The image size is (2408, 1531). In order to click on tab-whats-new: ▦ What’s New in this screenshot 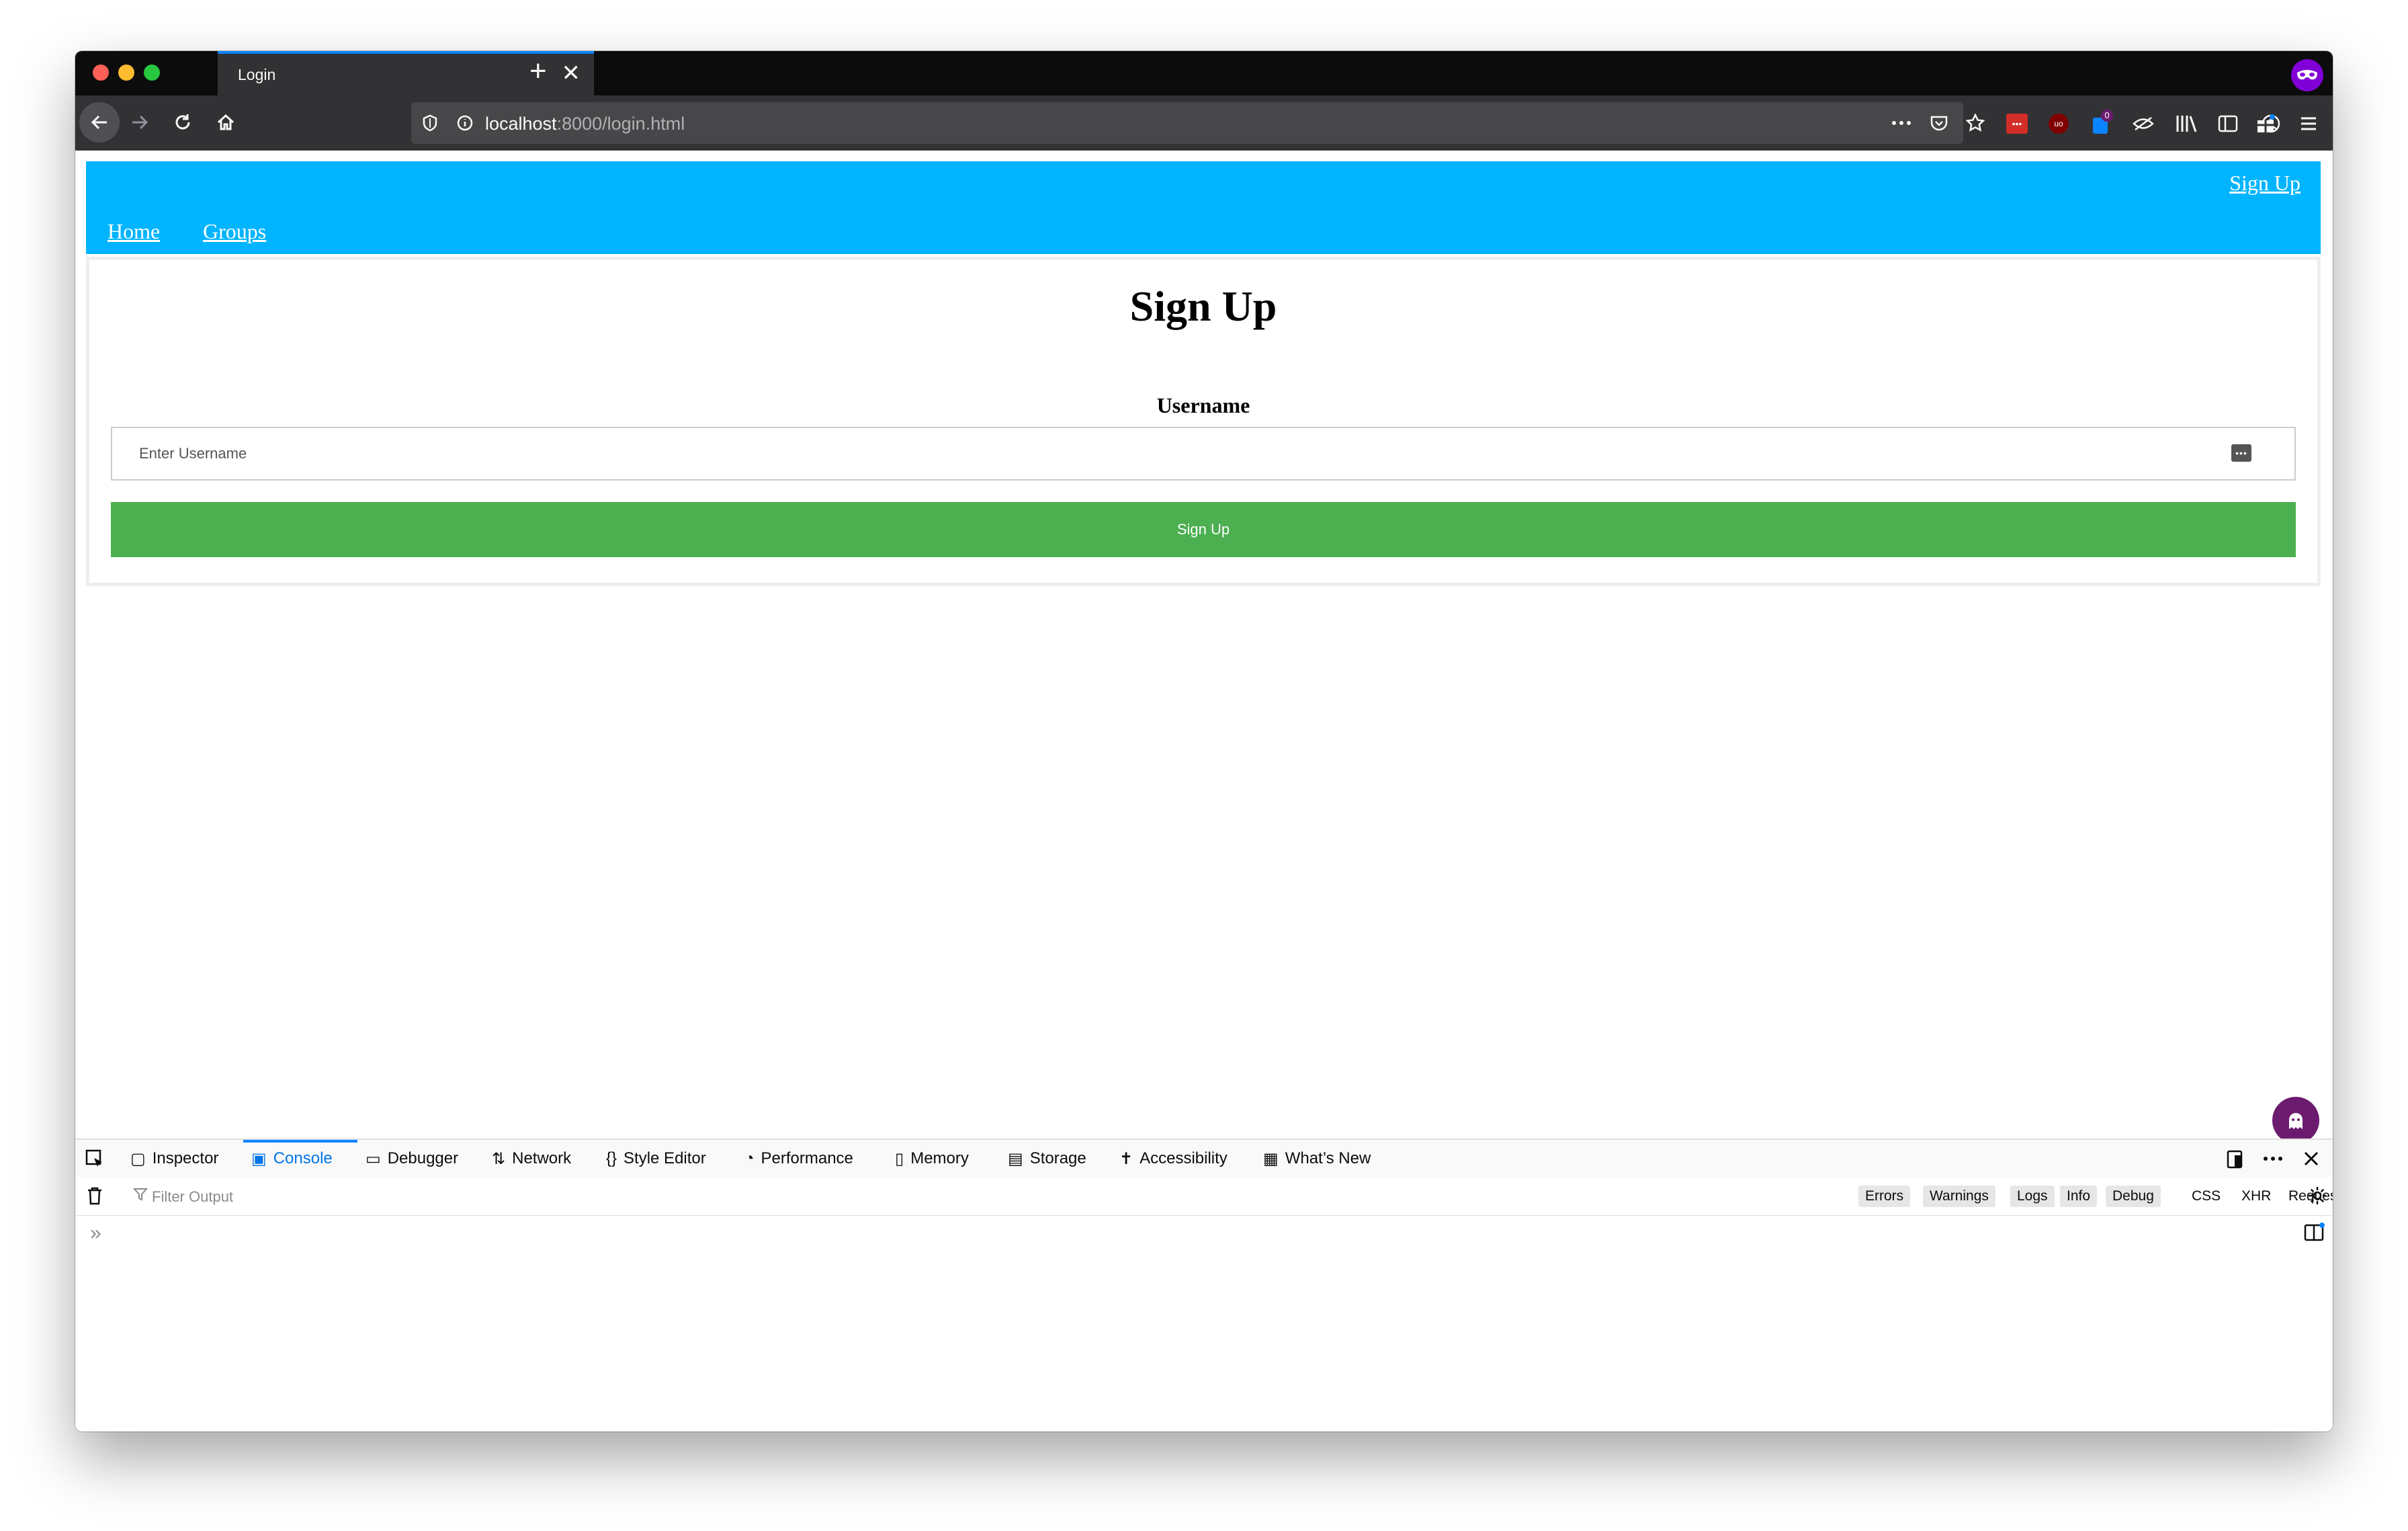, I will do `click(1317, 1158)`.